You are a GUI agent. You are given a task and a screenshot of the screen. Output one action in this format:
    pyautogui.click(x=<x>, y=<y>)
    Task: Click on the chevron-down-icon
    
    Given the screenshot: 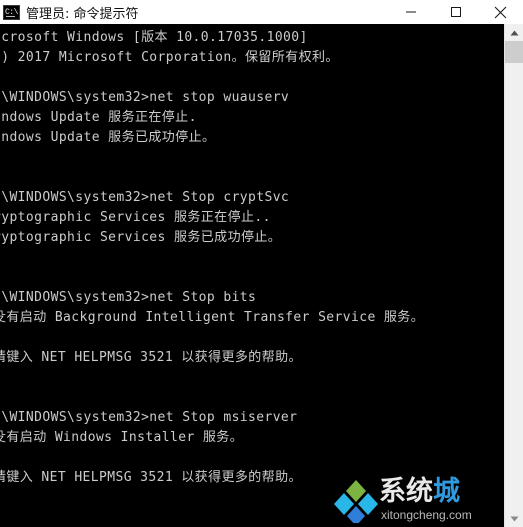 What is the action you would take?
    pyautogui.click(x=514, y=518)
    